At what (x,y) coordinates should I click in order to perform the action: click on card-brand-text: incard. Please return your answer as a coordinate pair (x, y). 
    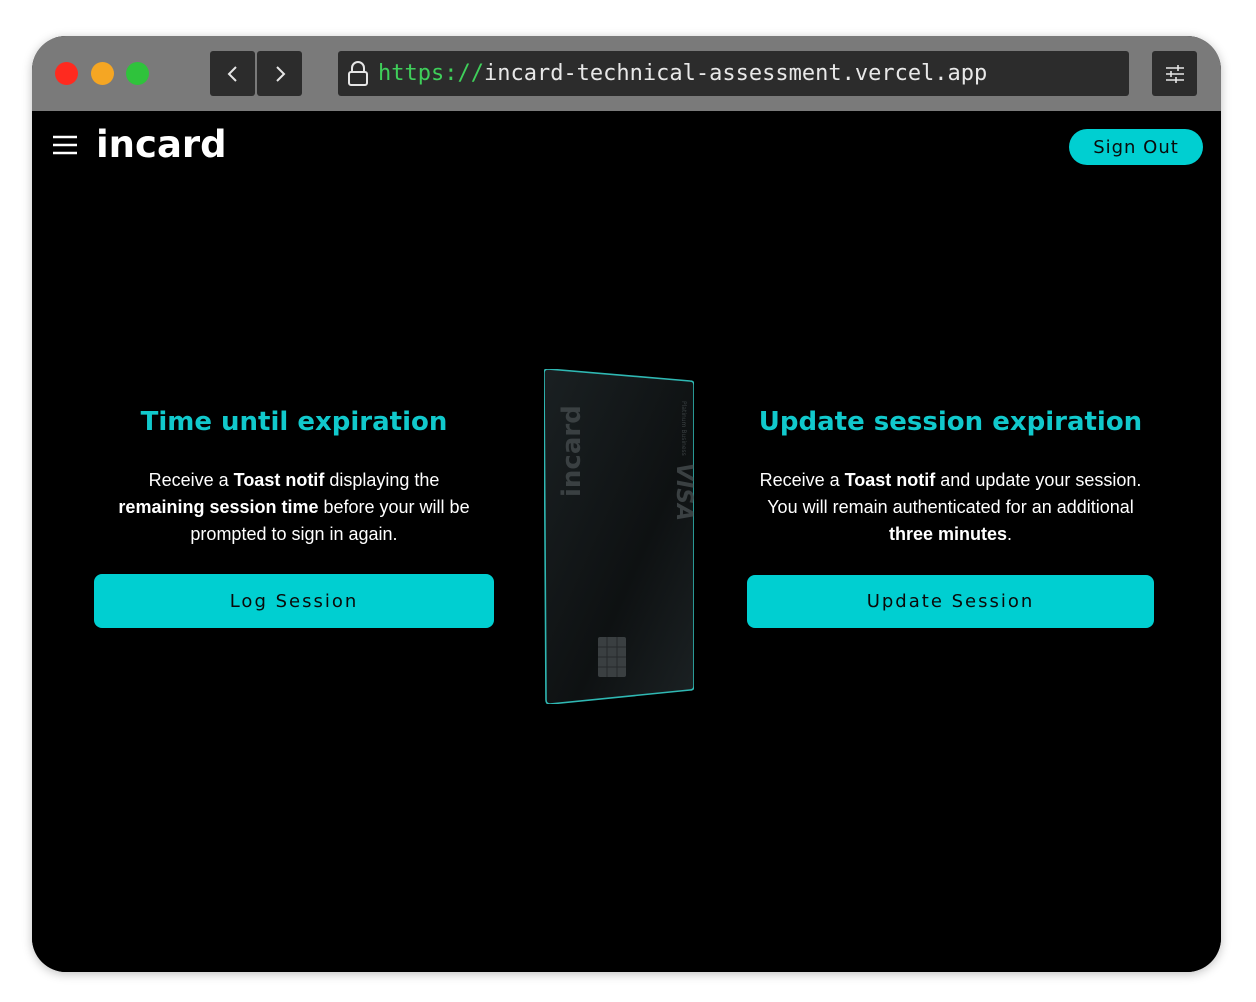
    Looking at the image, I should click on (572, 451).